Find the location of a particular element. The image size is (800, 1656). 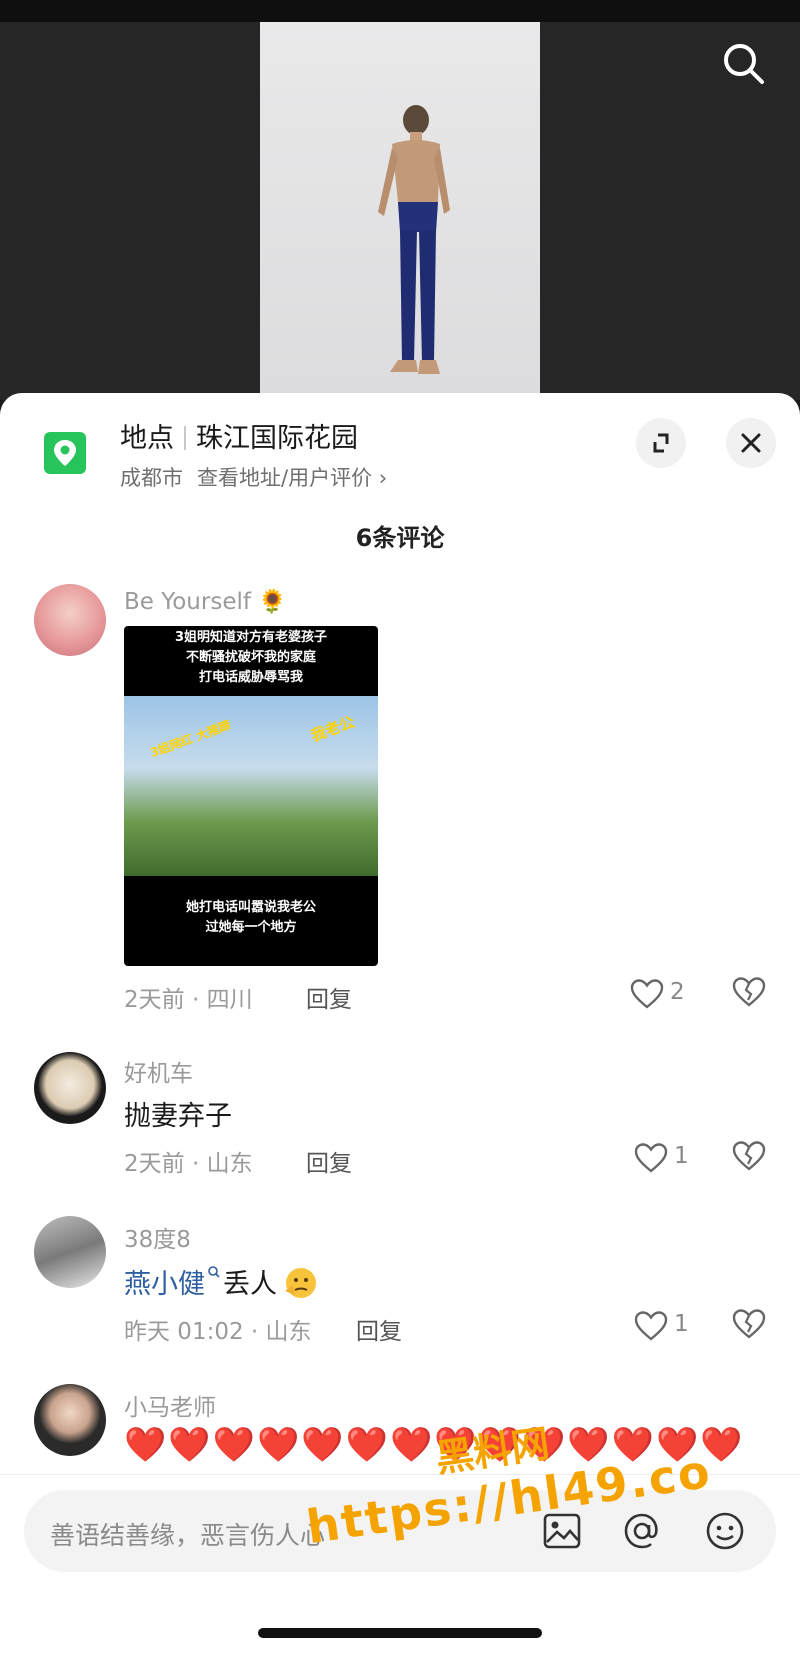

close-button is located at coordinates (751, 443).